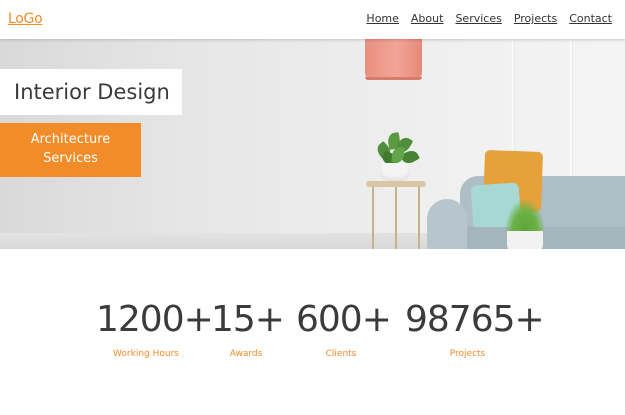  What do you see at coordinates (382, 18) in the screenshot?
I see `nav-link-home: Home` at bounding box center [382, 18].